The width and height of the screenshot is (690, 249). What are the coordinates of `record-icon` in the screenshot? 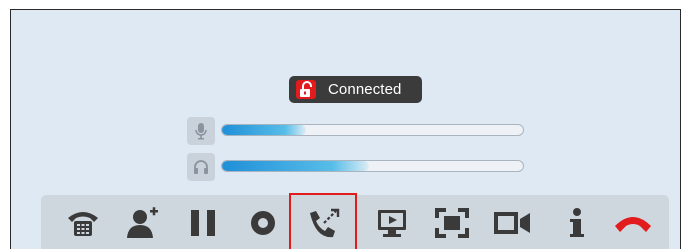 It's located at (263, 223).